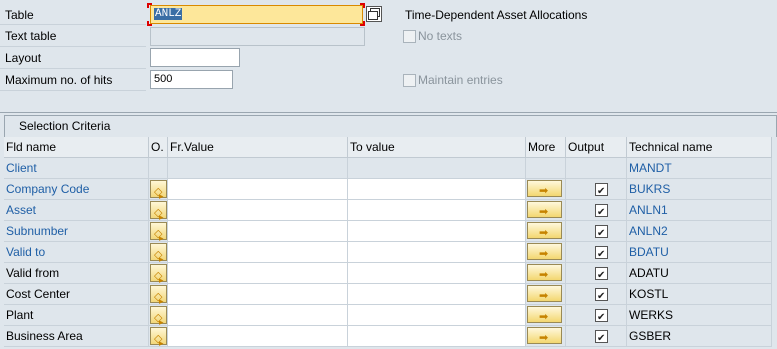  What do you see at coordinates (374, 14) in the screenshot?
I see `value-help-icon` at bounding box center [374, 14].